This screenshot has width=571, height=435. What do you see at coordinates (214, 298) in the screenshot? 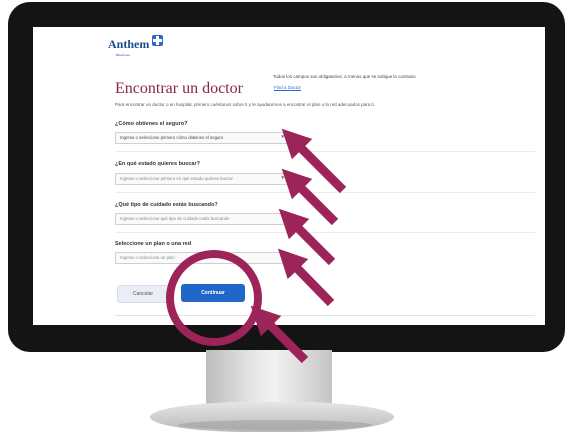
I see `highlight-circle` at bounding box center [214, 298].